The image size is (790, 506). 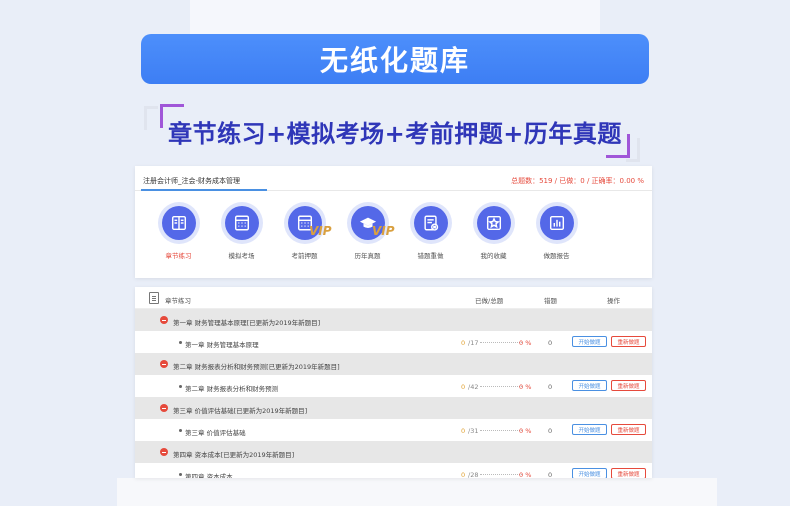 I want to click on module-star: 我的收藏, so click(x=493, y=231).